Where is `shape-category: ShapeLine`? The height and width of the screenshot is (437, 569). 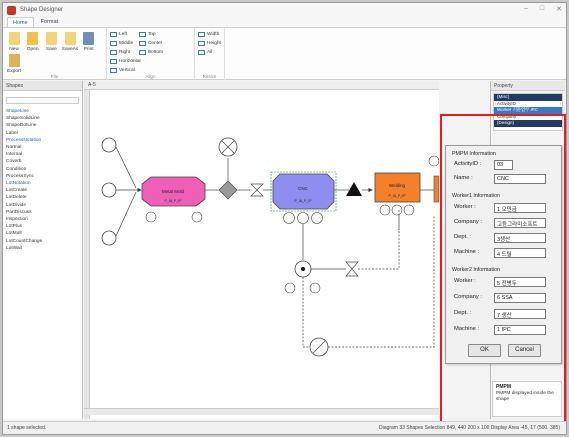 shape-category: ShapeLine is located at coordinates (42, 111).